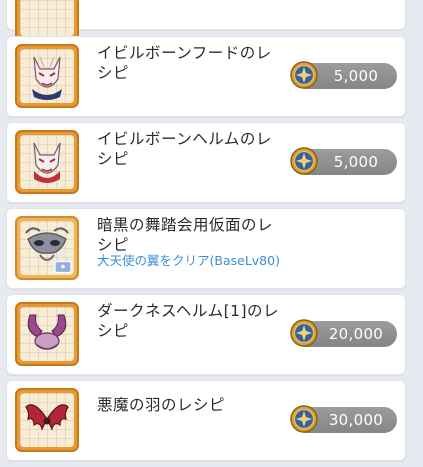 The width and height of the screenshot is (423, 467). Describe the element at coordinates (47, 76) in the screenshot. I see `fox-mask-hood-icon` at that location.